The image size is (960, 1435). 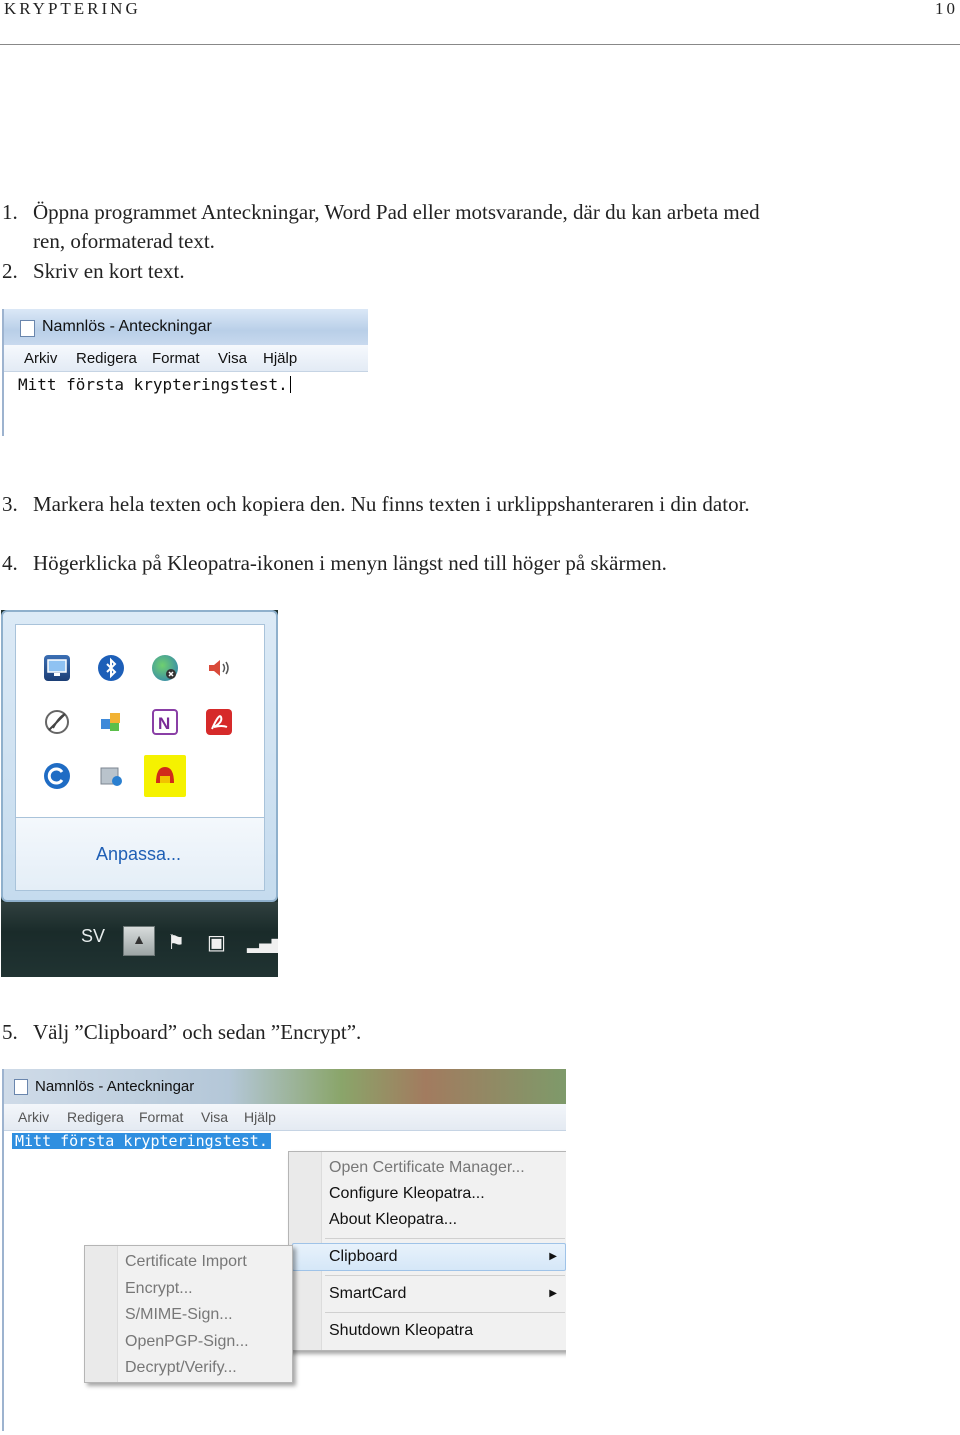 I want to click on step-2: 2. Skriv en kort text., so click(x=402, y=271).